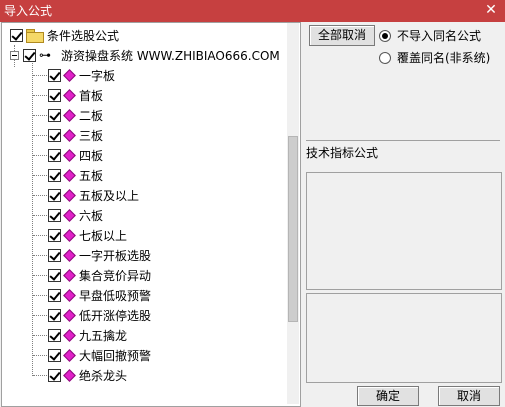 Image resolution: width=505 pixels, height=407 pixels. What do you see at coordinates (293, 229) in the screenshot?
I see `scroll-thumb` at bounding box center [293, 229].